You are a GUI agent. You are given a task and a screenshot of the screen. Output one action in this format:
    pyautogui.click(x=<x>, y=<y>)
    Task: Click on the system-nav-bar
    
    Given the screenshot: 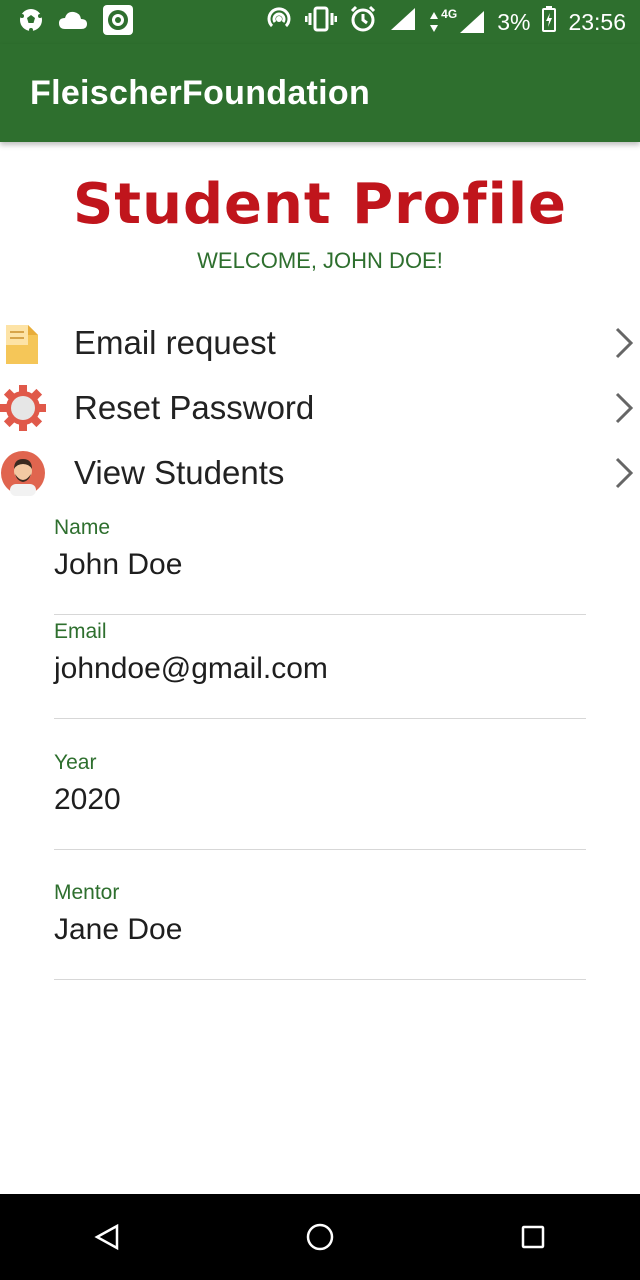 What is the action you would take?
    pyautogui.click(x=320, y=1237)
    